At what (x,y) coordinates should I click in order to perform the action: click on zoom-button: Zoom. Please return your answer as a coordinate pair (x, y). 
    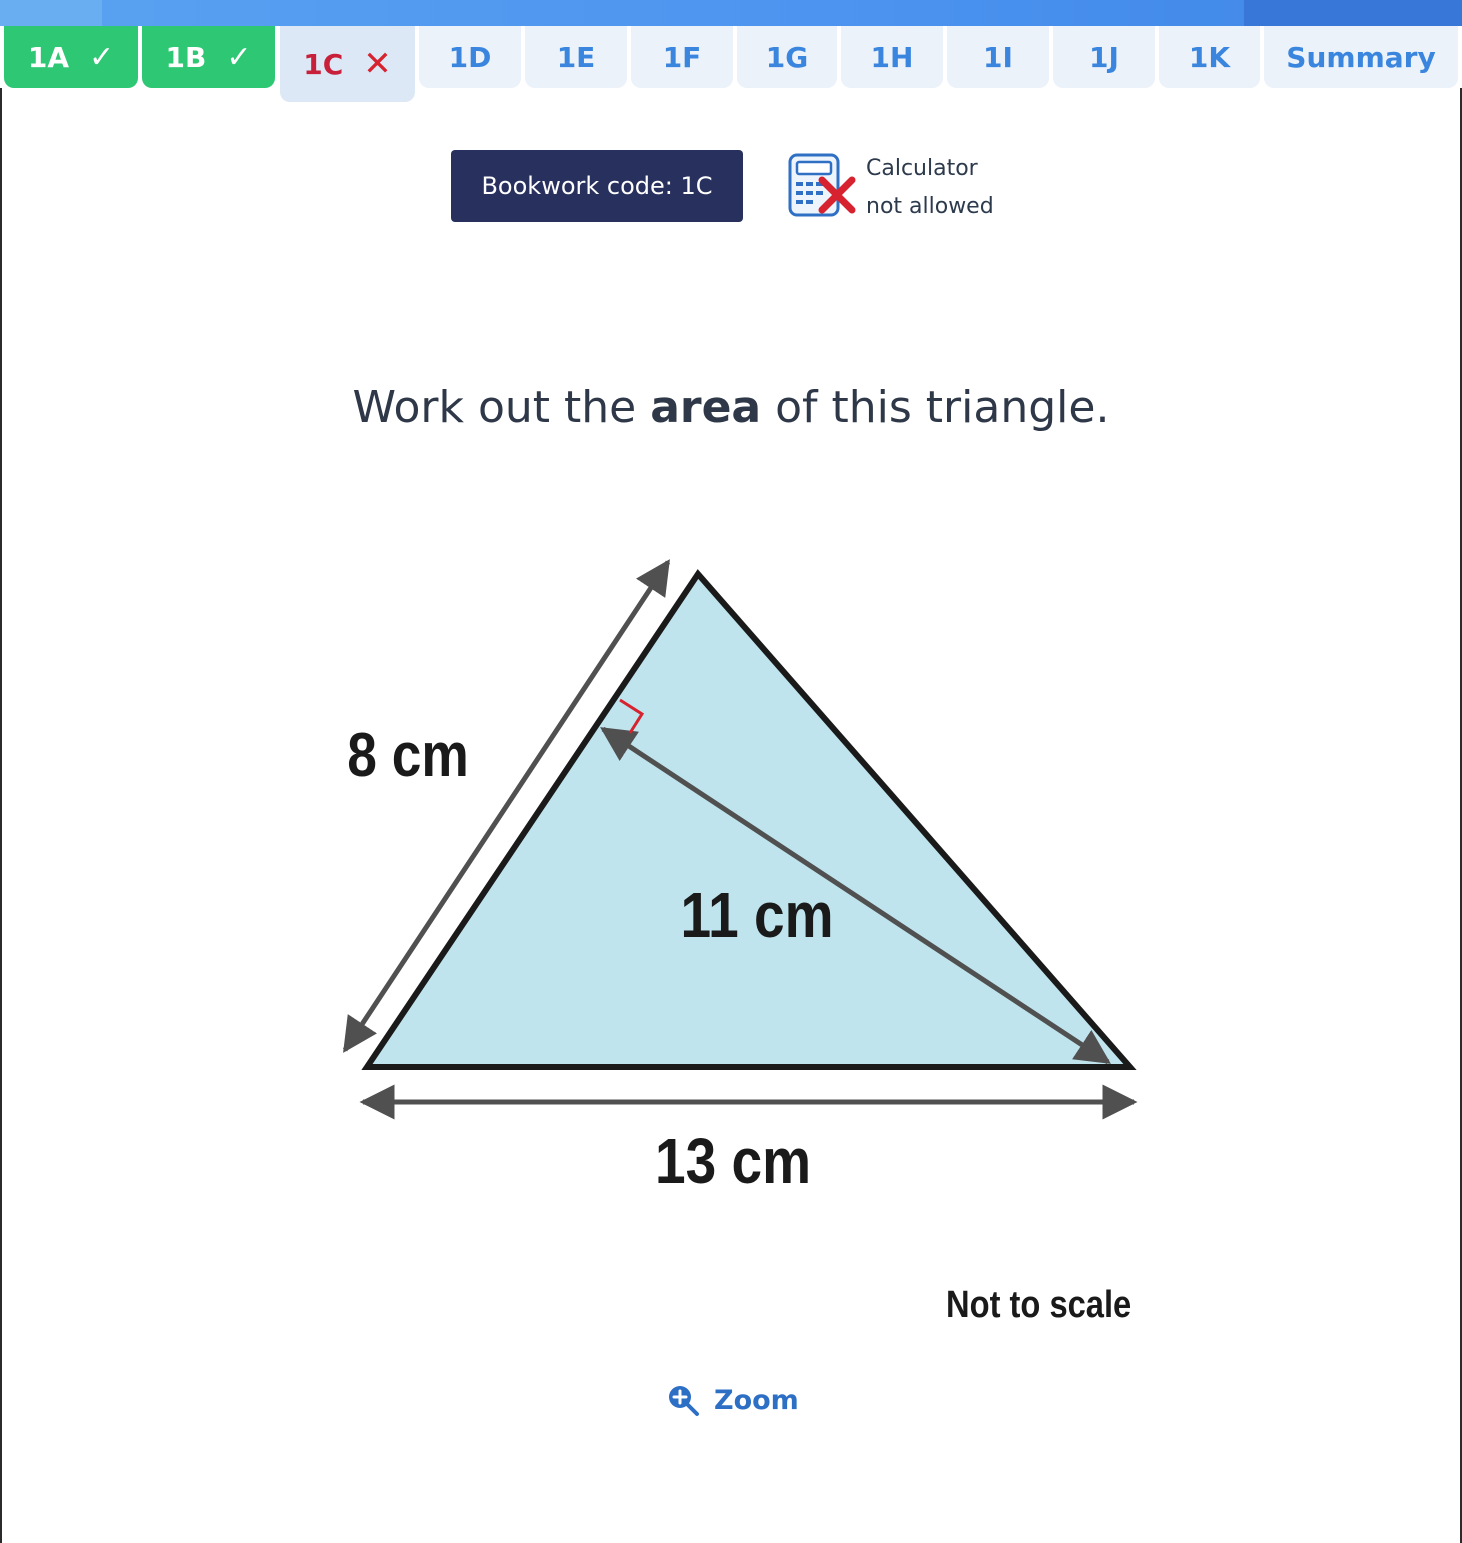
    Looking at the image, I should click on (732, 1400).